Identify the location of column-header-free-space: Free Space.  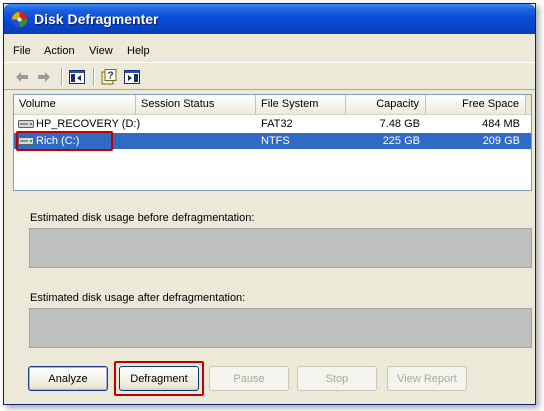
(476, 104).